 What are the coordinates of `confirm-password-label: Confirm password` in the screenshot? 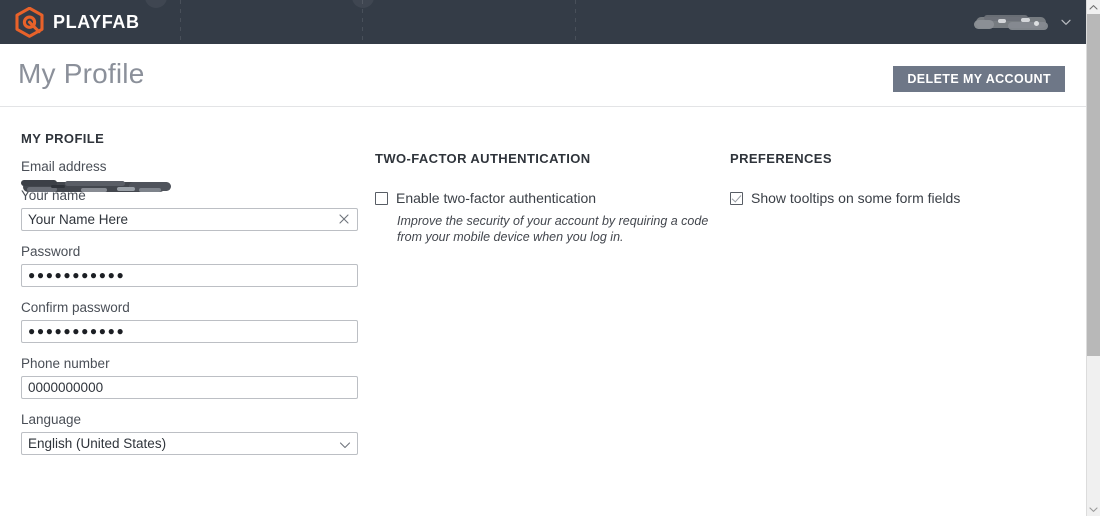 It's located at (75, 307).